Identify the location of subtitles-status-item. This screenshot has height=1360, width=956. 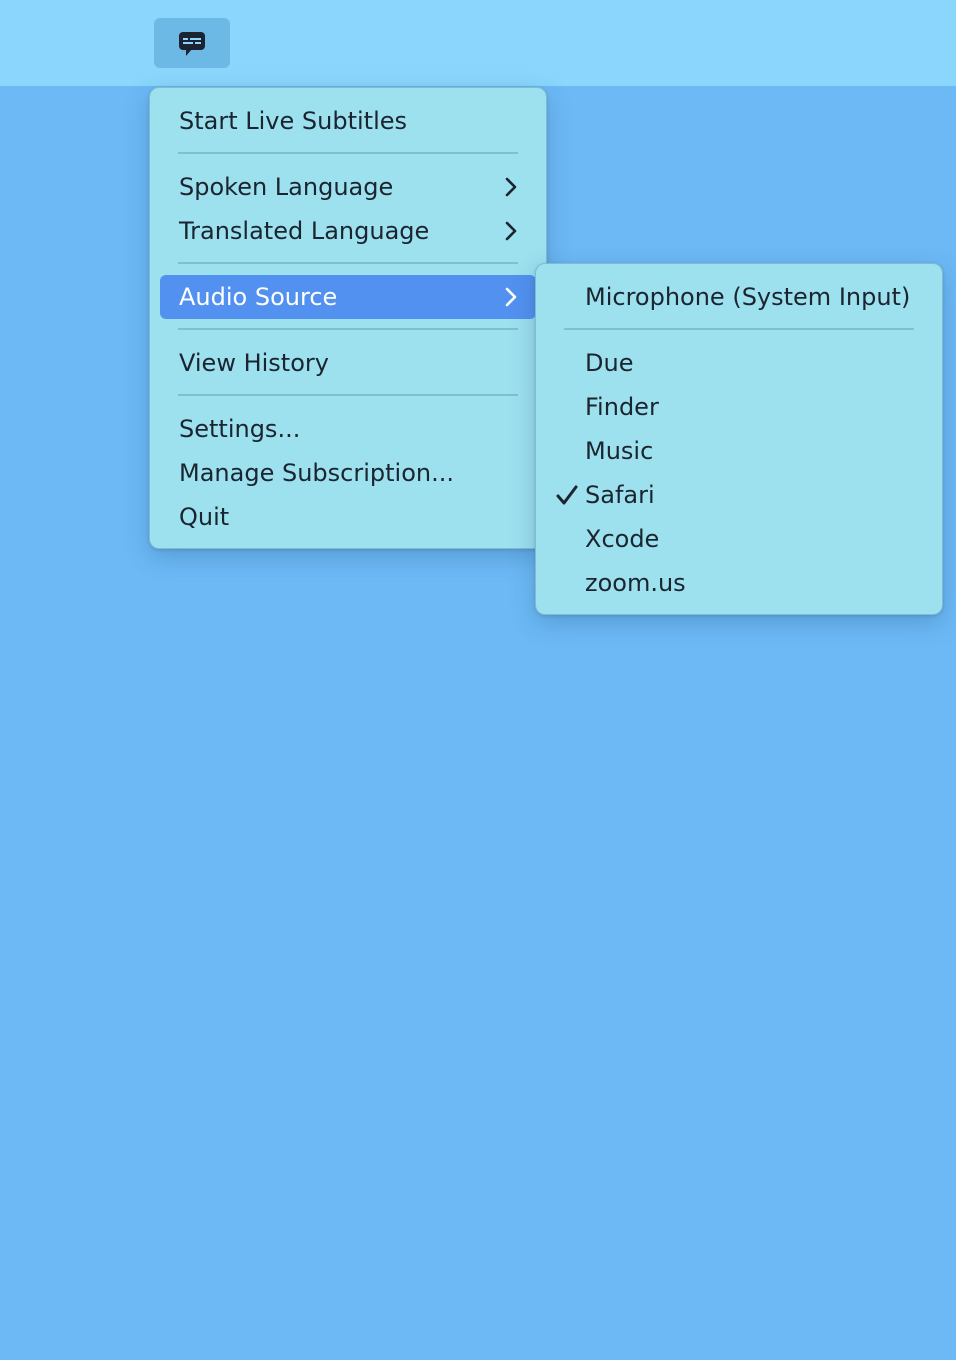
(192, 43).